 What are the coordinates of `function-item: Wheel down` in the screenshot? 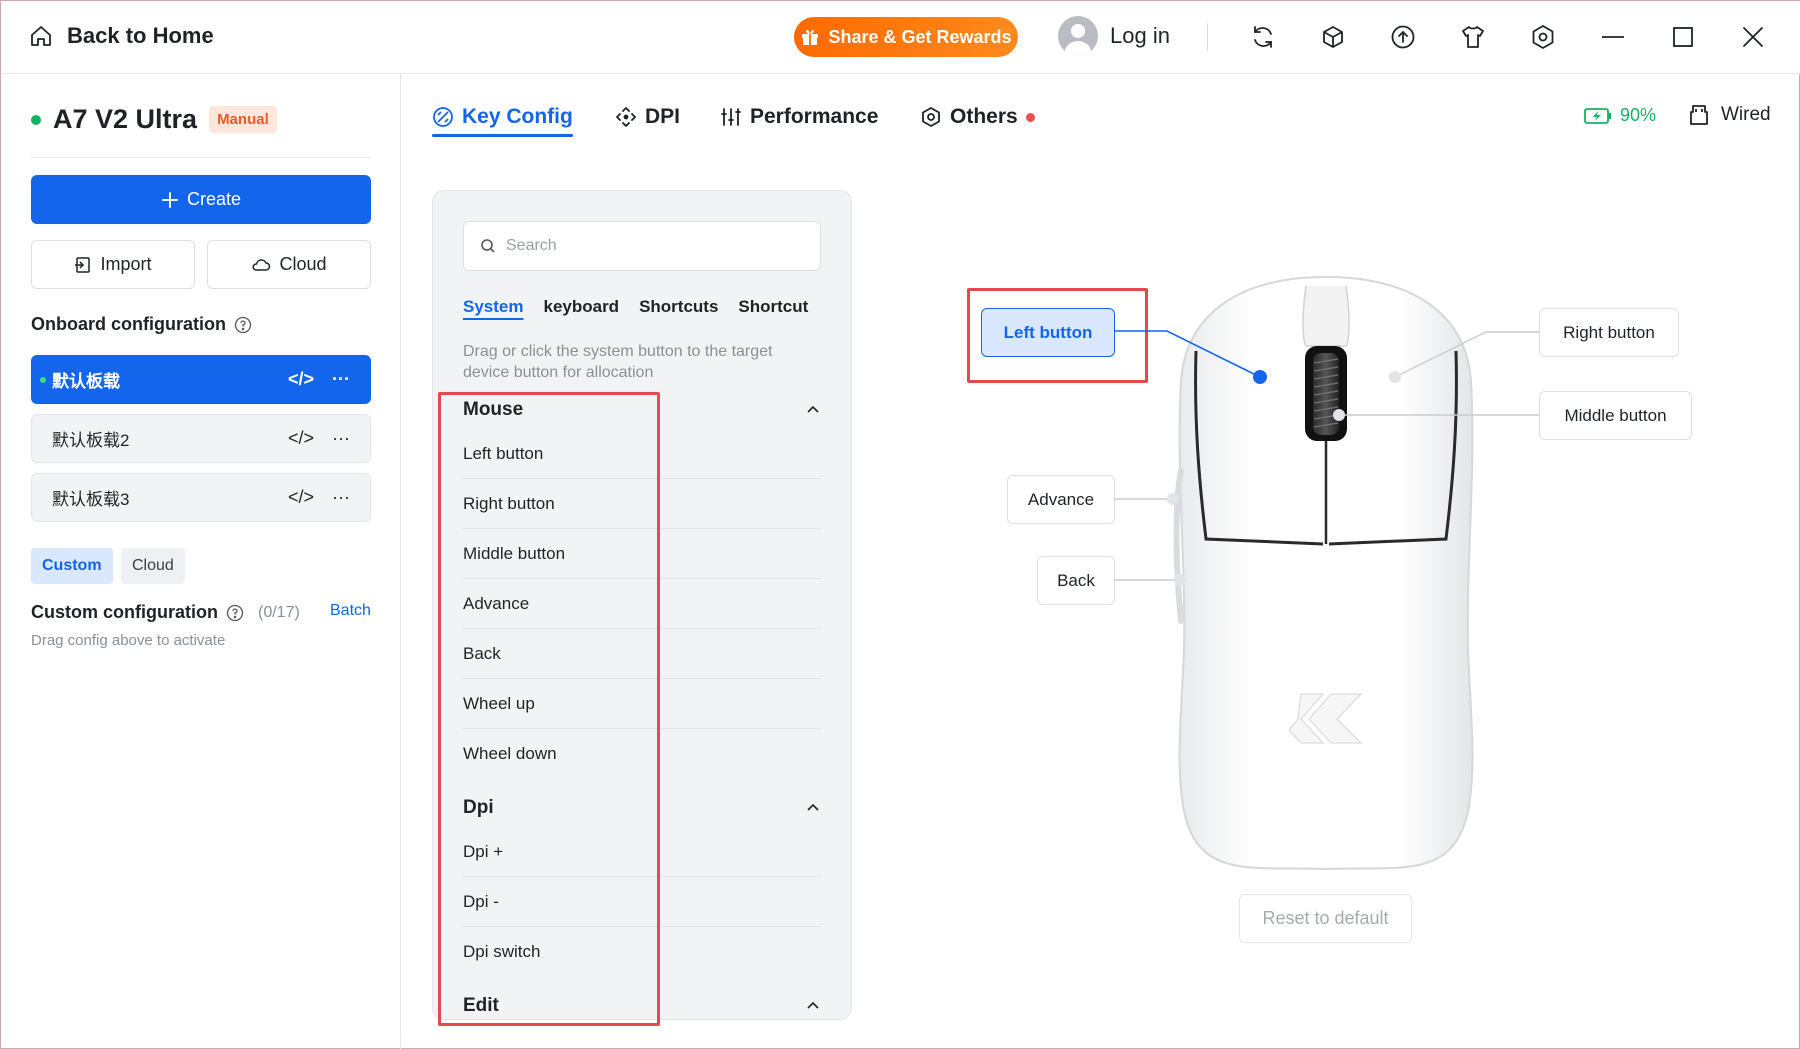 It's located at (642, 754).